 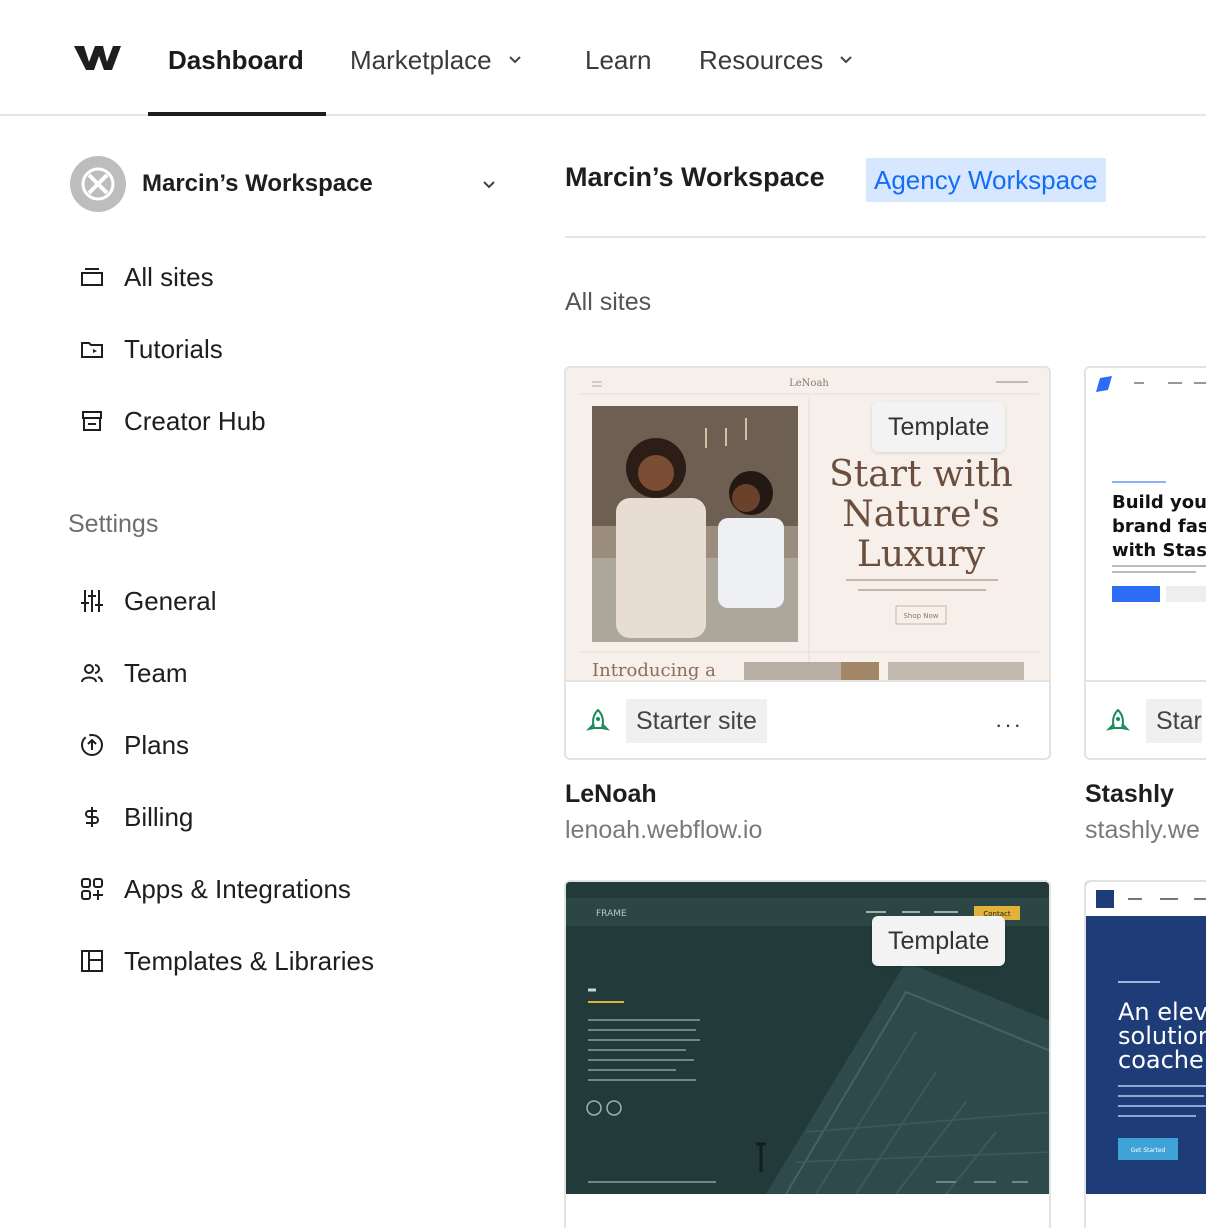 I want to click on nav-resources: Resources, so click(x=776, y=60).